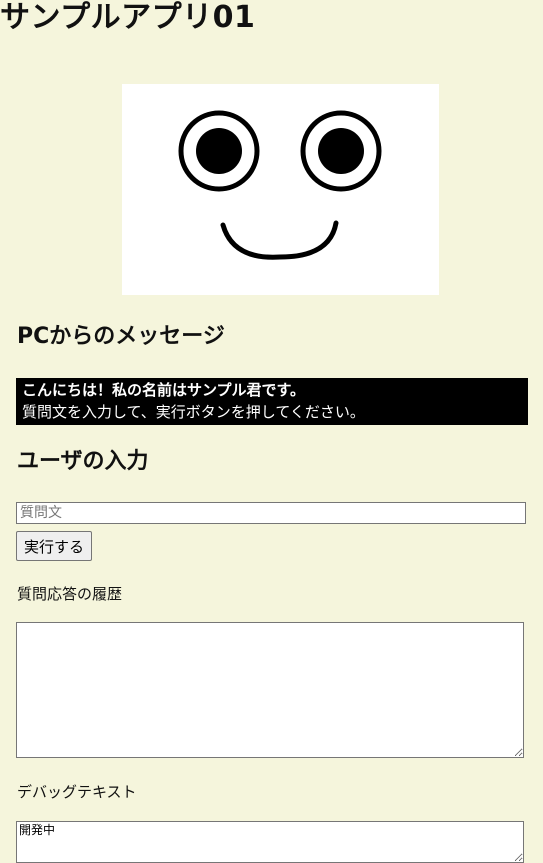 Image resolution: width=543 pixels, height=863 pixels. Describe the element at coordinates (271, 513) in the screenshot. I see `question-input` at that location.